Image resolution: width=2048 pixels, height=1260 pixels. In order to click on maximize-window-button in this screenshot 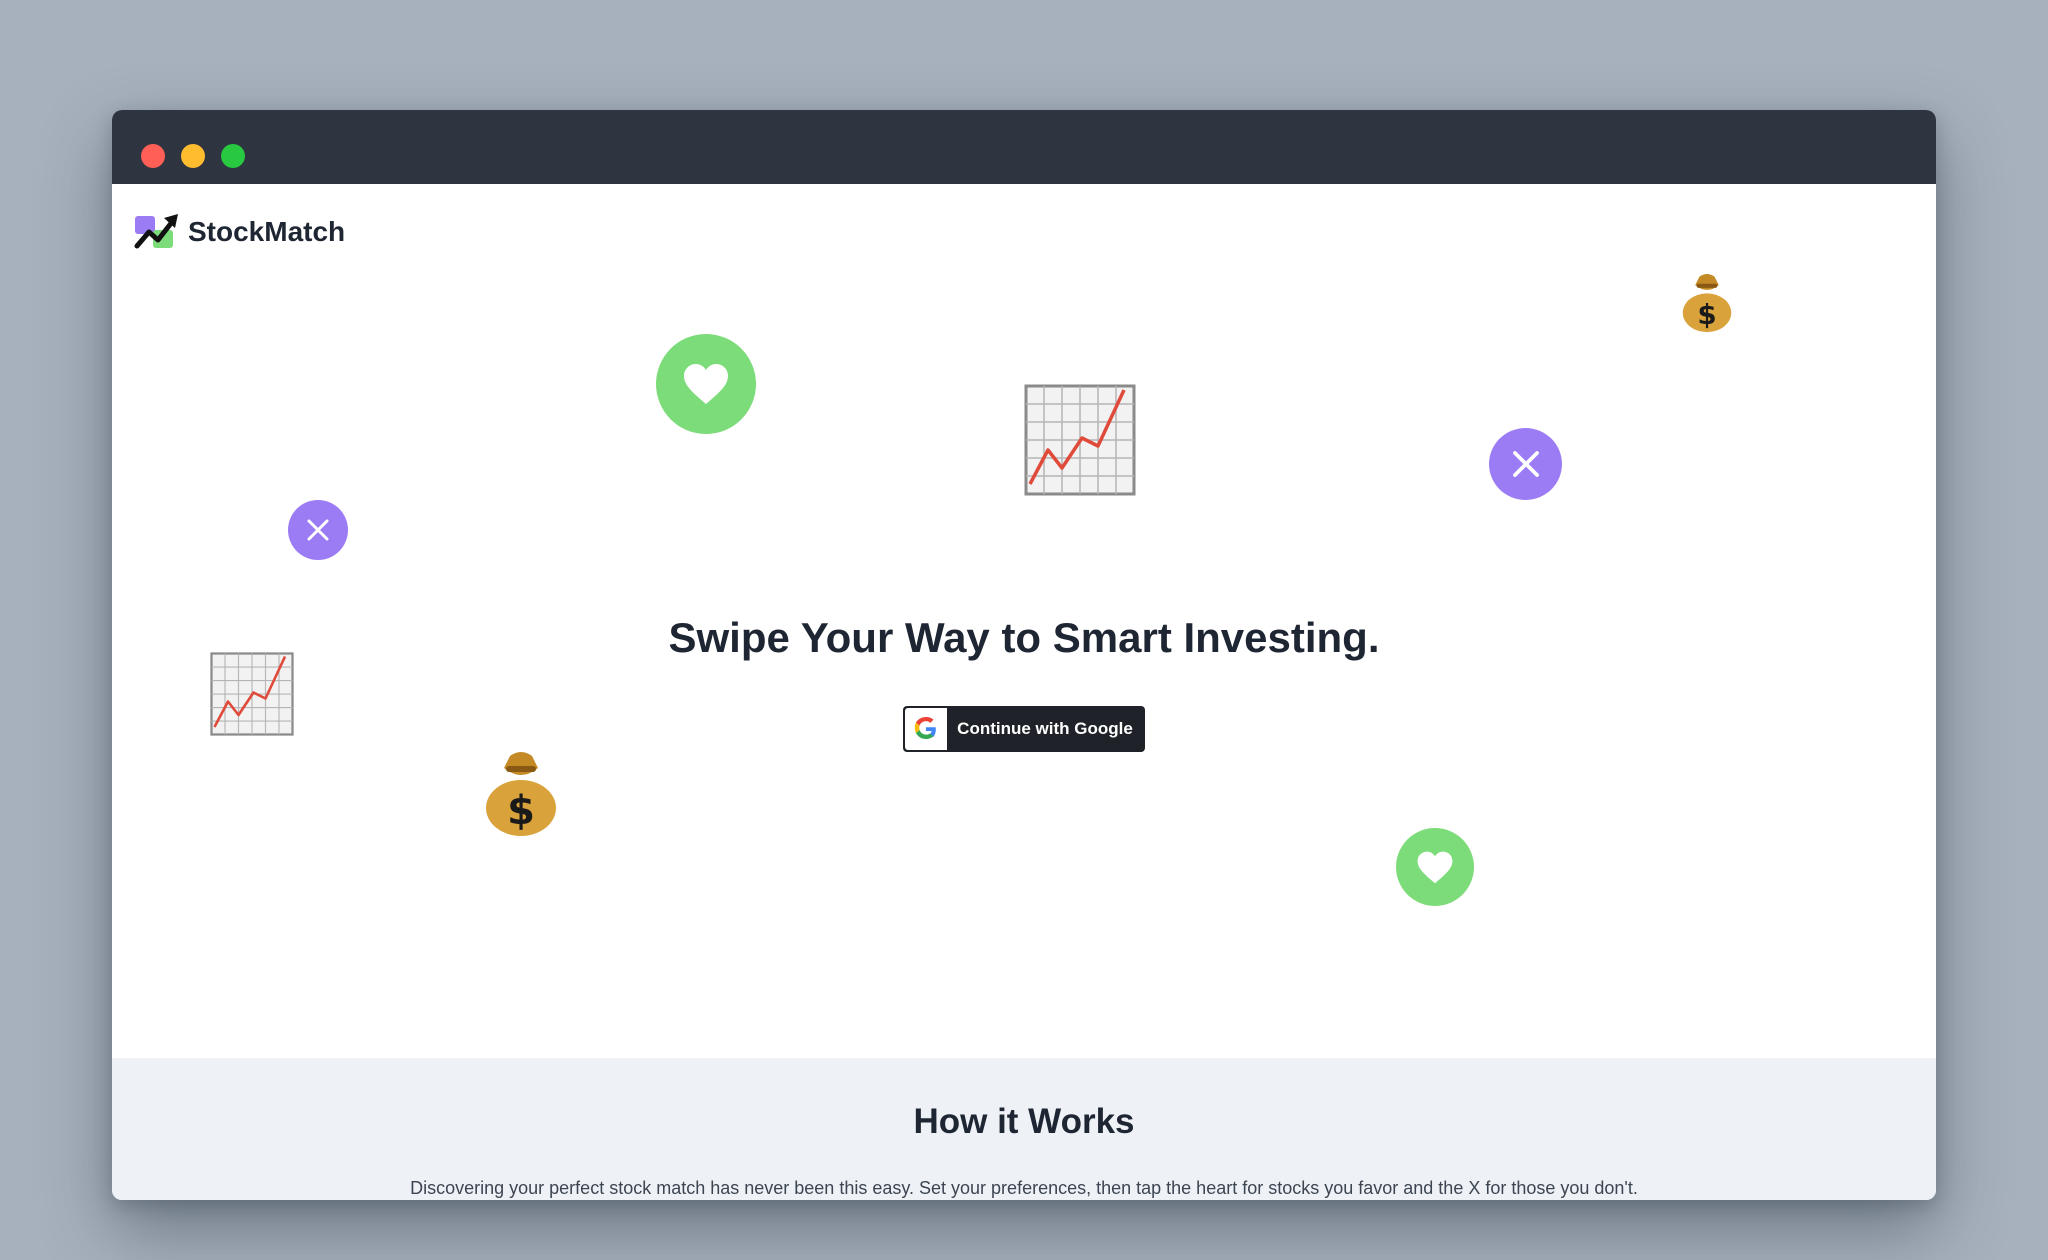, I will do `click(233, 156)`.